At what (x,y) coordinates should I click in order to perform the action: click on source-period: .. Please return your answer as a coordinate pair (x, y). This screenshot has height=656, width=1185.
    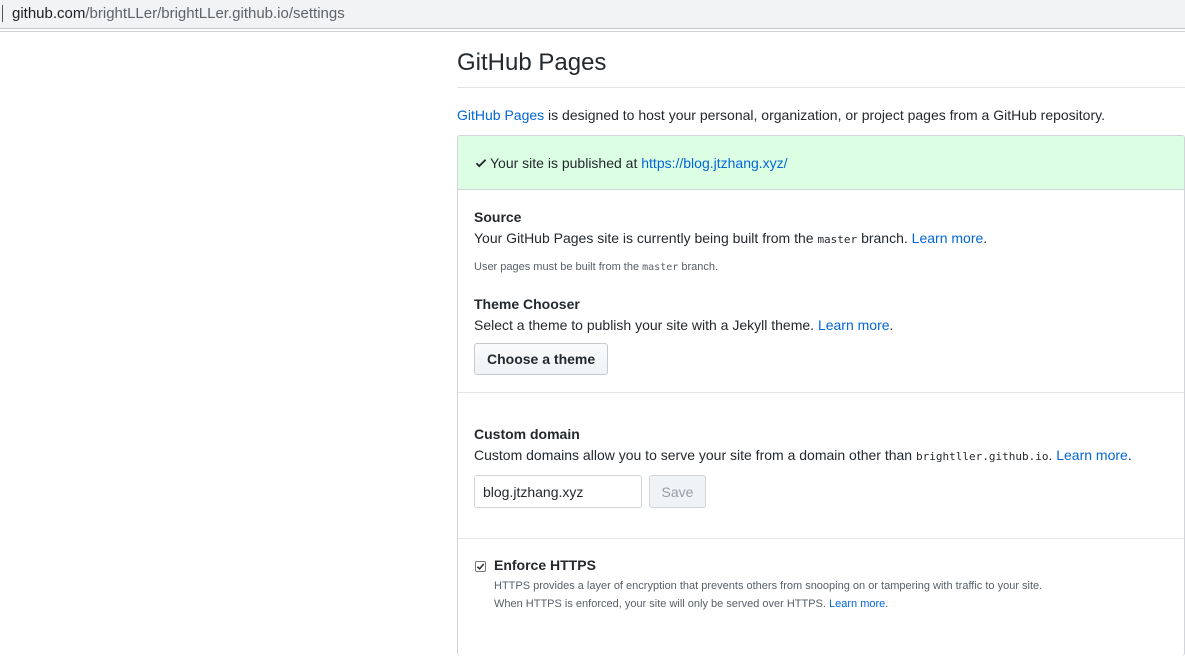
    Looking at the image, I should click on (985, 238).